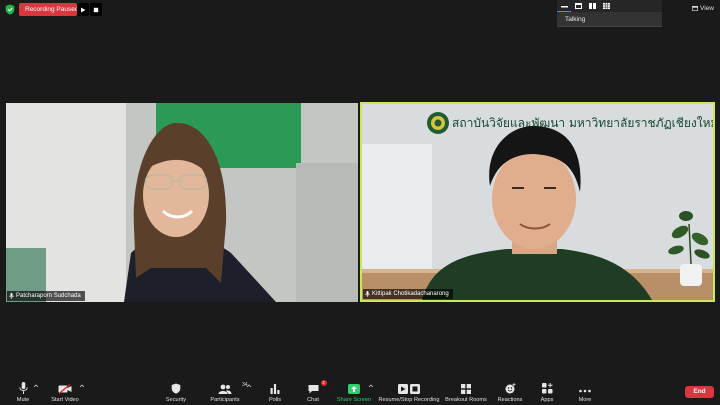 The image size is (720, 405). What do you see at coordinates (176, 388) in the screenshot?
I see `security-shield-icon` at bounding box center [176, 388].